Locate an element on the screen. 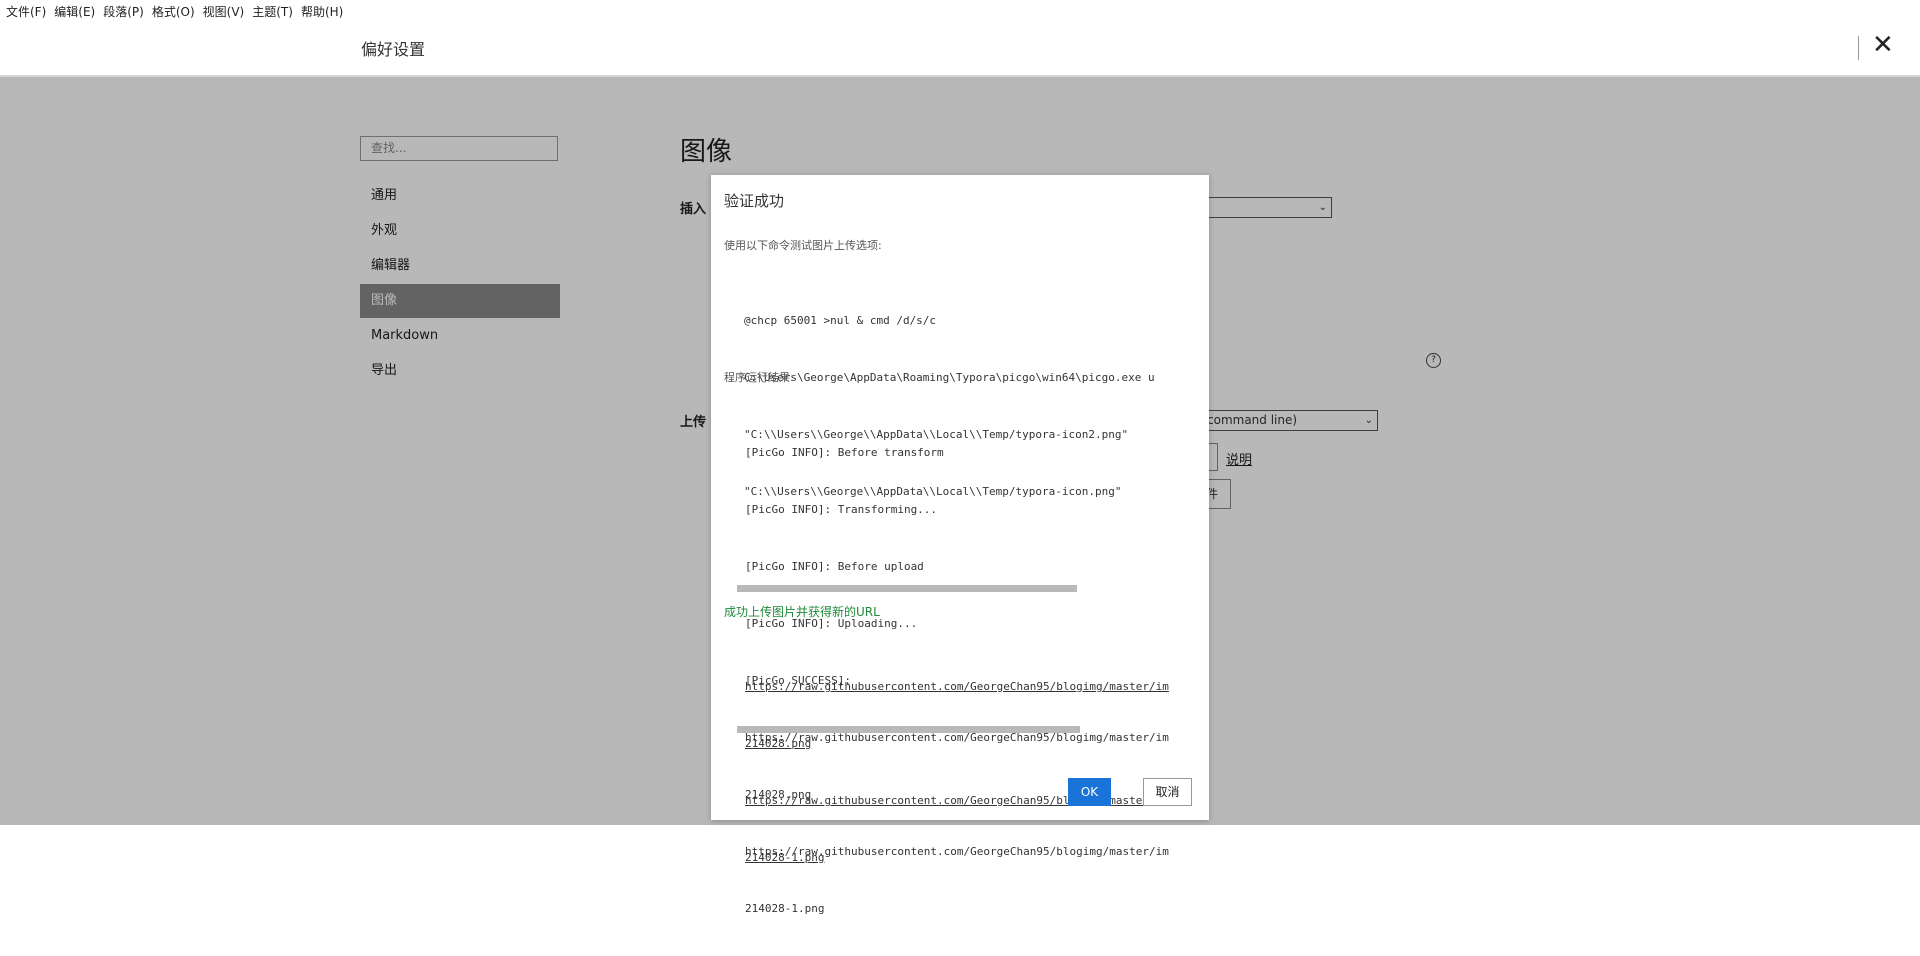 This screenshot has height=956, width=1920. menu-paragraph: 段落(P) is located at coordinates (125, 11).